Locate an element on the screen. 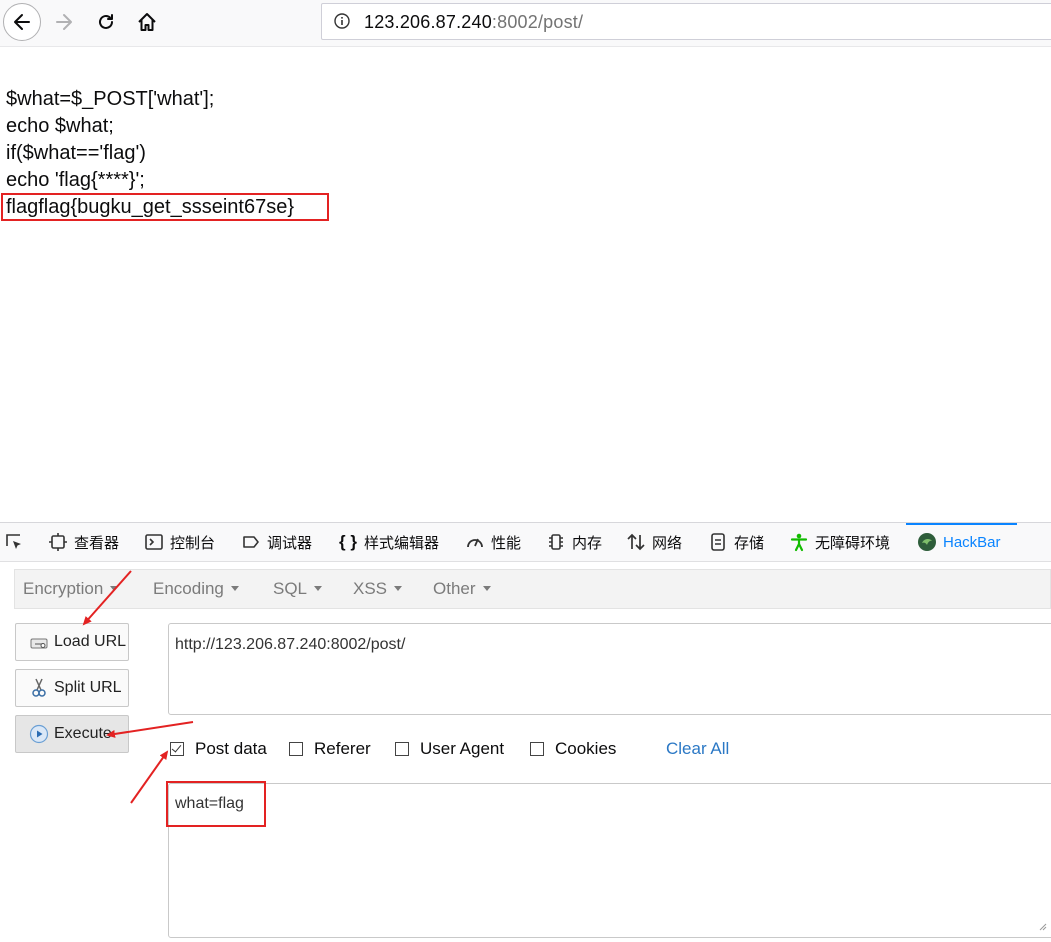 This screenshot has width=1051, height=942. button-label: Load URL is located at coordinates (90, 641).